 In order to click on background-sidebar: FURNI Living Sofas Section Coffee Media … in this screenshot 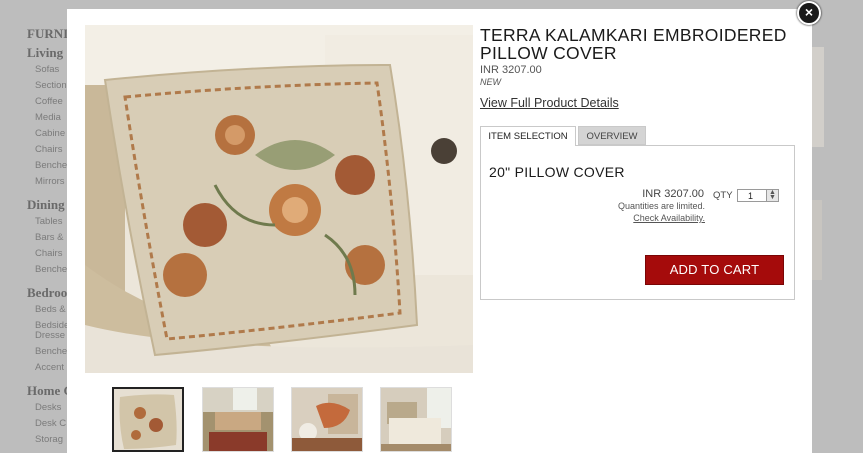, I will do `click(47, 226)`.